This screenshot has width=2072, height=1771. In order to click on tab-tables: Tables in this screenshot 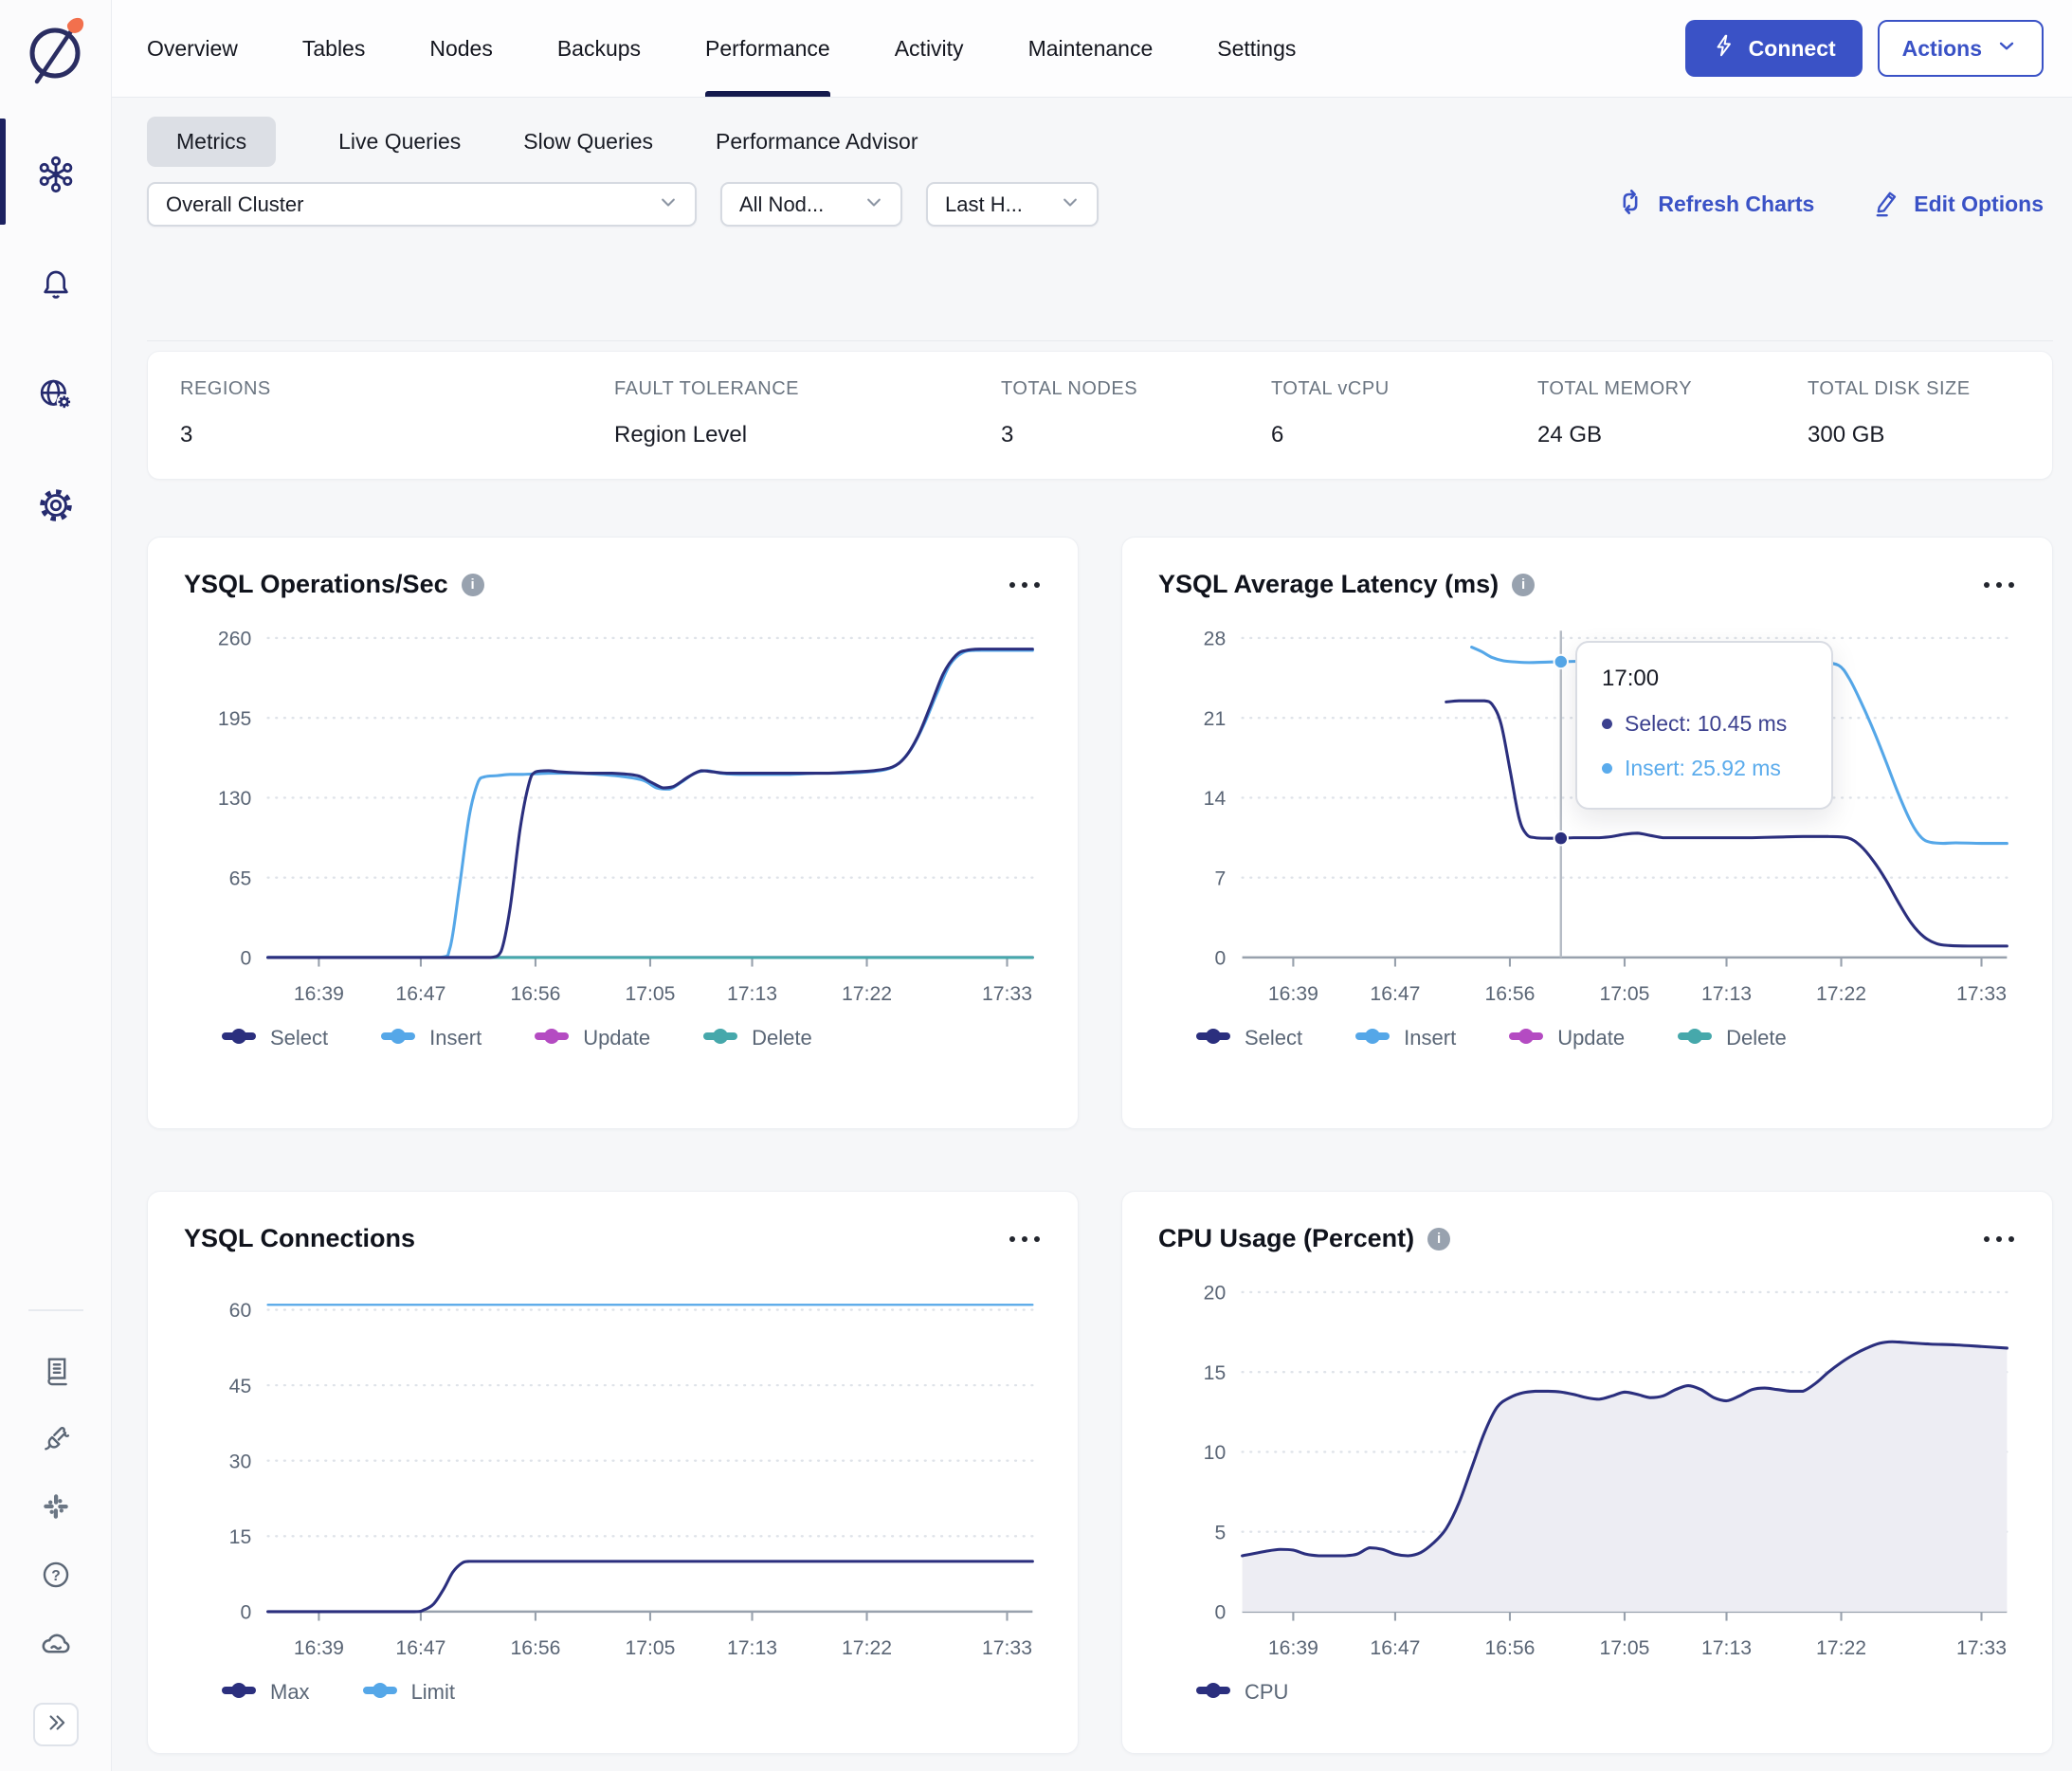, I will do `click(334, 49)`.